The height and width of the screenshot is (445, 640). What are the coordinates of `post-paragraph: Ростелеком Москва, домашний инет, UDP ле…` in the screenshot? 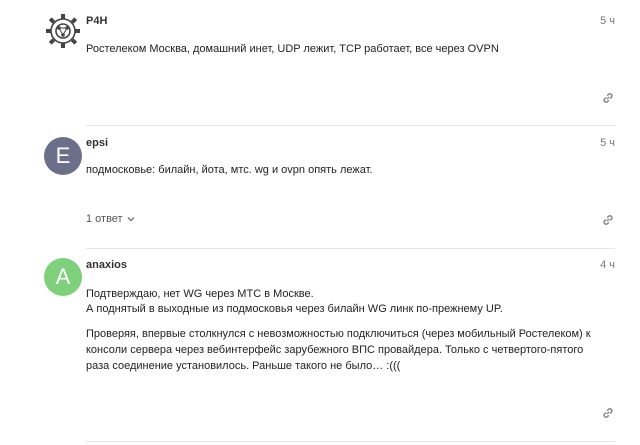 It's located at (292, 49).